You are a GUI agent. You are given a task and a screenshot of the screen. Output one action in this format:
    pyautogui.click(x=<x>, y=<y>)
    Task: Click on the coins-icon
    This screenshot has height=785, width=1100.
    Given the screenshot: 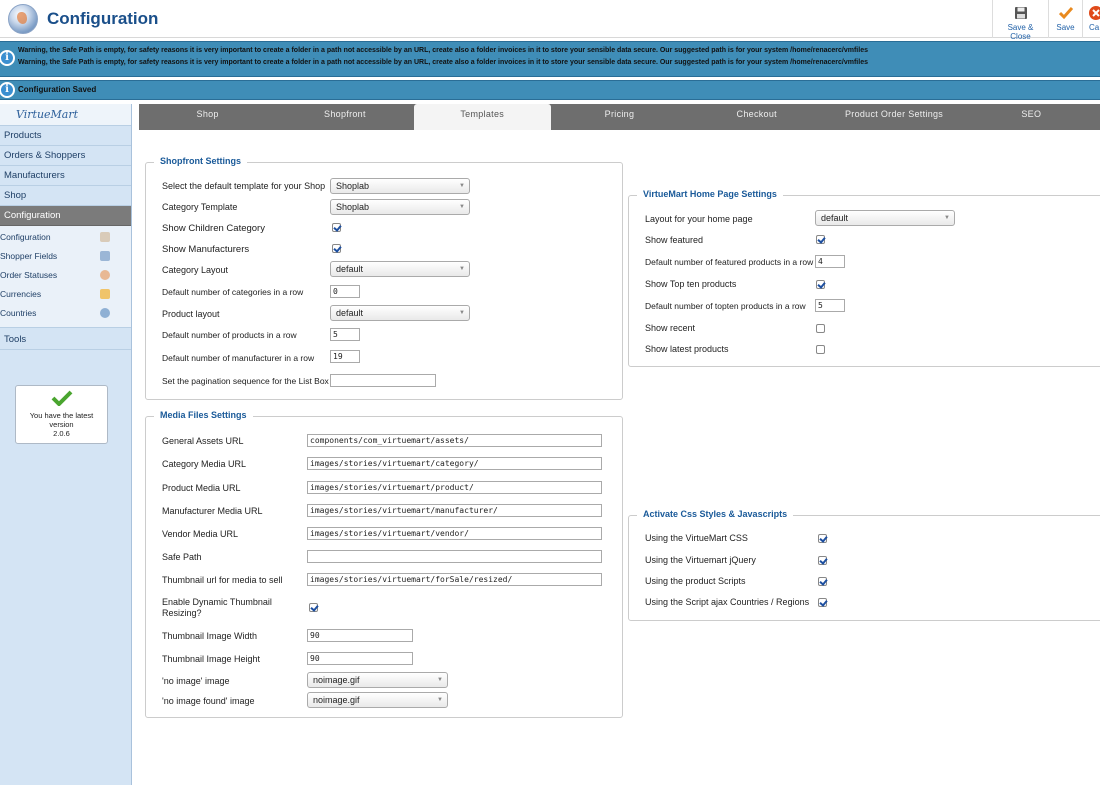 What is the action you would take?
    pyautogui.click(x=105, y=294)
    